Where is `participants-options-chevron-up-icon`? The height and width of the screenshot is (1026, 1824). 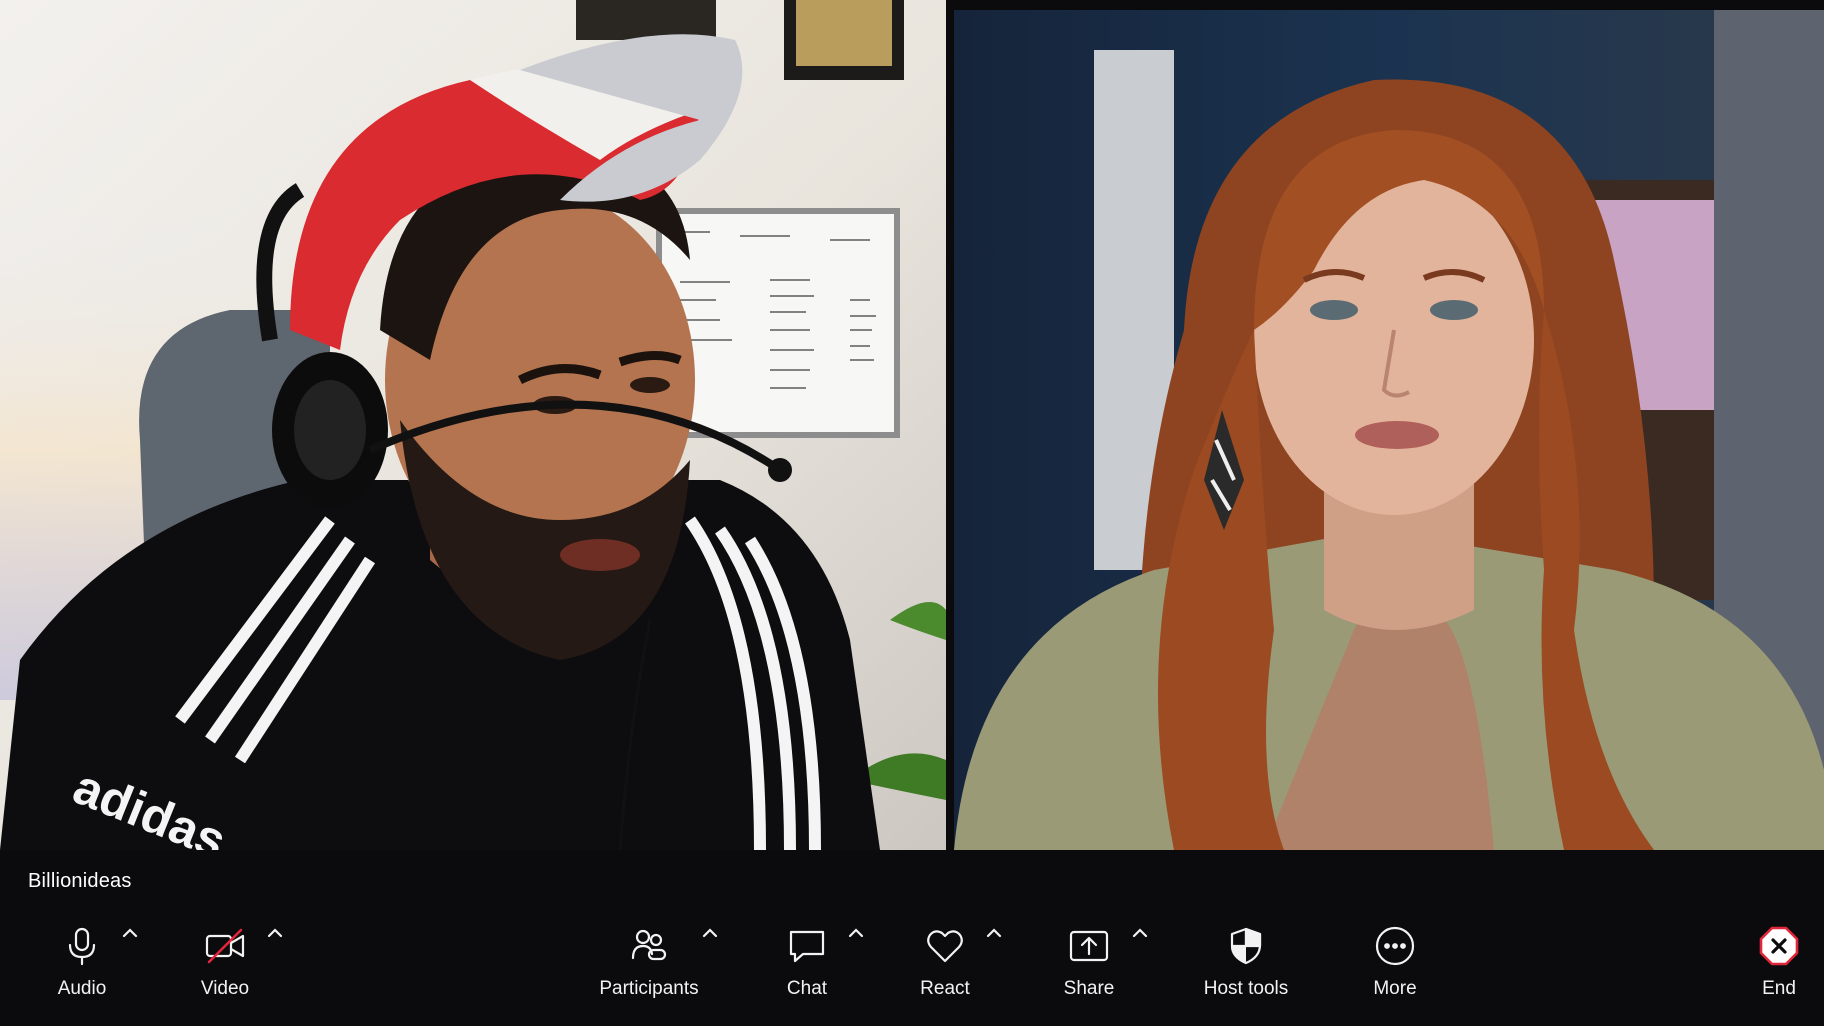 participants-options-chevron-up-icon is located at coordinates (710, 933).